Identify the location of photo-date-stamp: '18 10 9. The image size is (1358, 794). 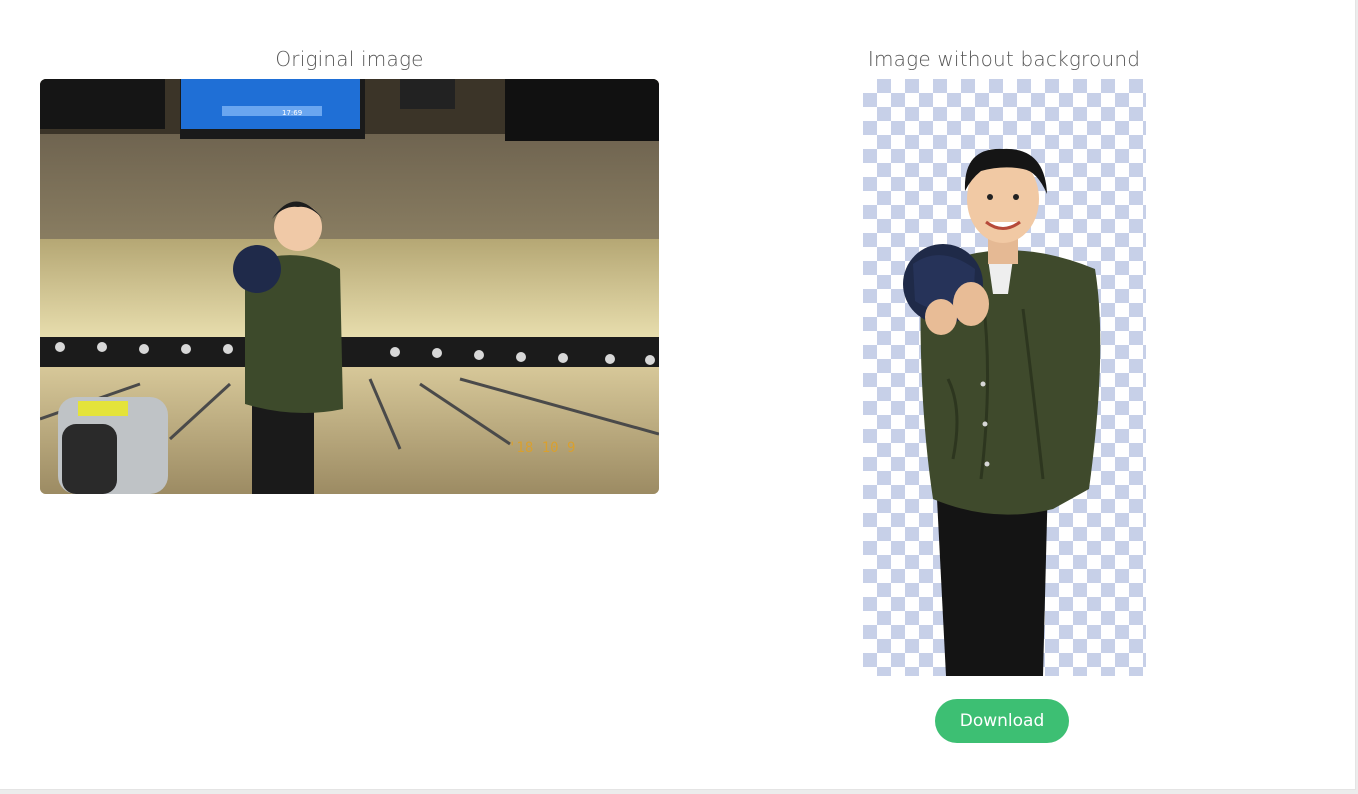
(541, 448).